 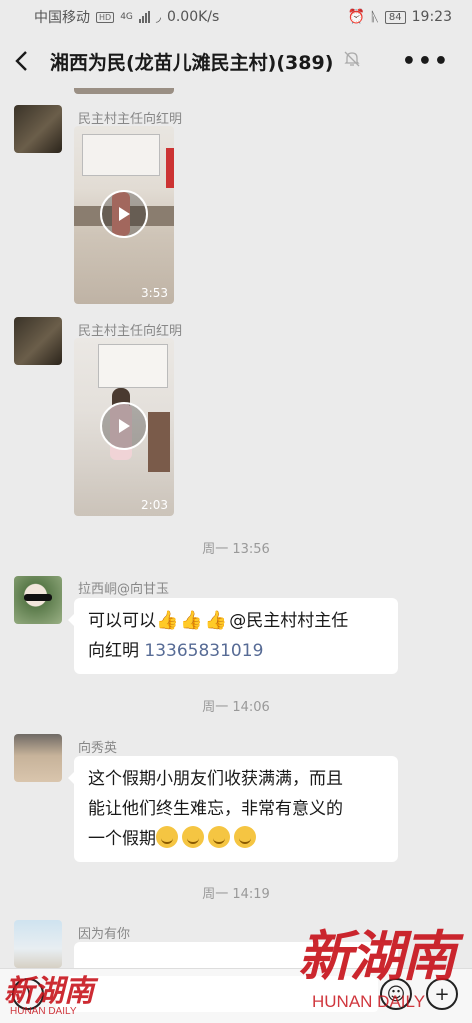 What do you see at coordinates (192, 62) in the screenshot?
I see `chat-title: 湘西为民(龙苗儿滩民主村)(389)` at bounding box center [192, 62].